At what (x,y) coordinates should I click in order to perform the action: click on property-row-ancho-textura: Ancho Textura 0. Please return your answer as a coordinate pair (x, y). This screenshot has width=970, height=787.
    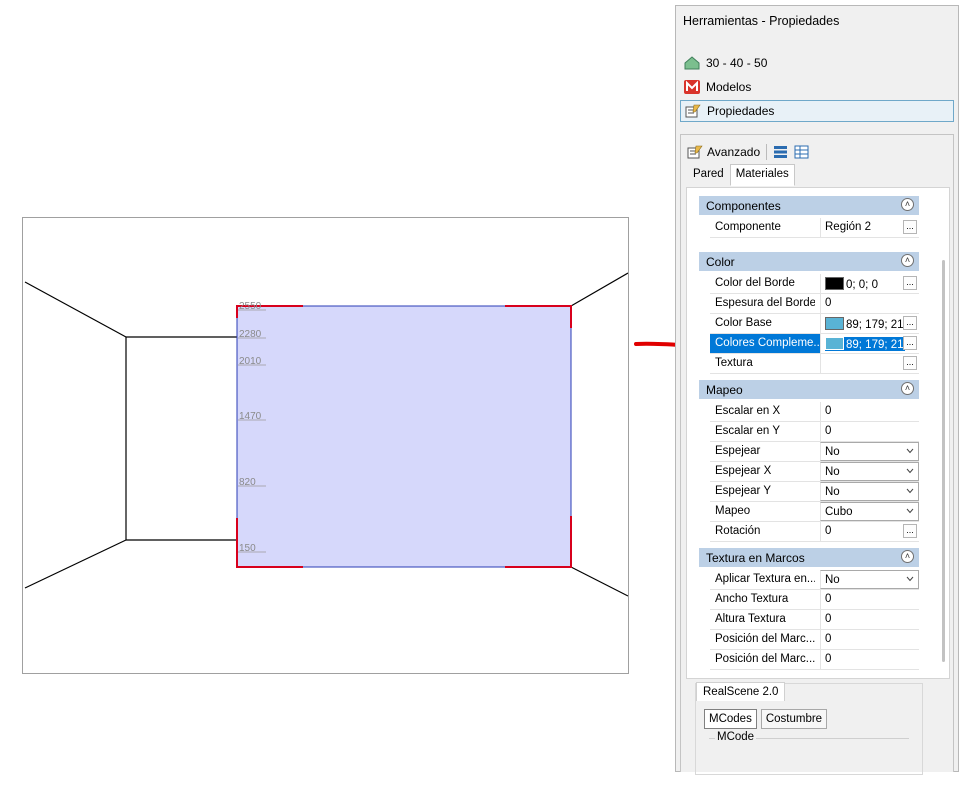
    Looking at the image, I should click on (814, 600).